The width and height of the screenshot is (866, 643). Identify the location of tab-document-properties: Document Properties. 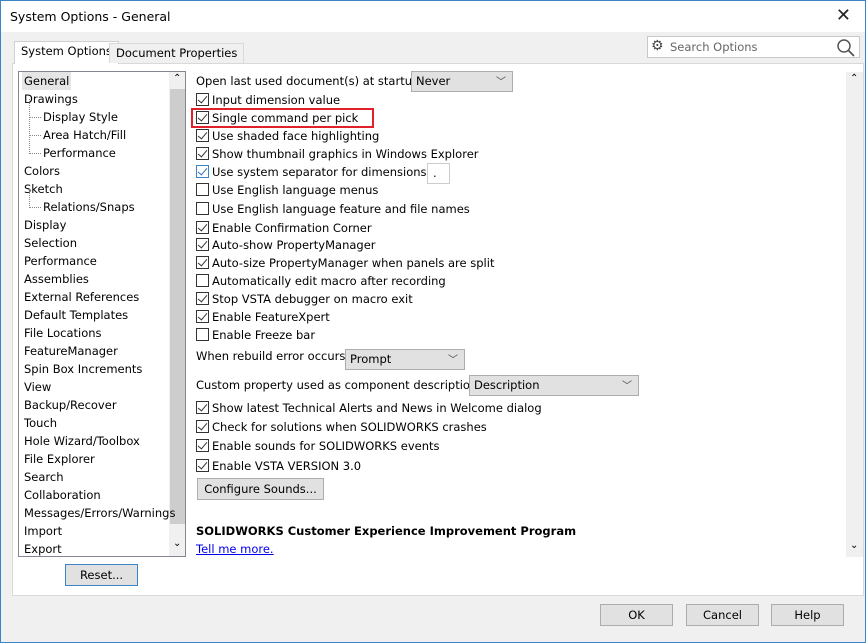
(177, 53).